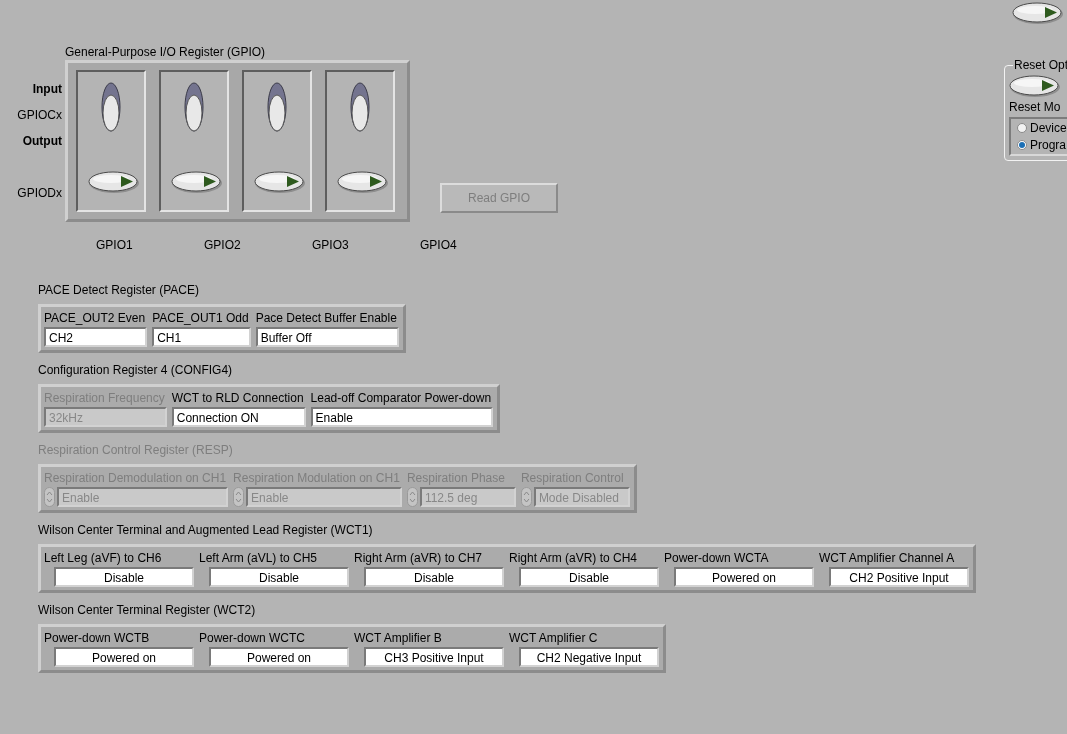 This screenshot has height=734, width=1067. What do you see at coordinates (115, 245) in the screenshot?
I see `channel-label: GPIO1` at bounding box center [115, 245].